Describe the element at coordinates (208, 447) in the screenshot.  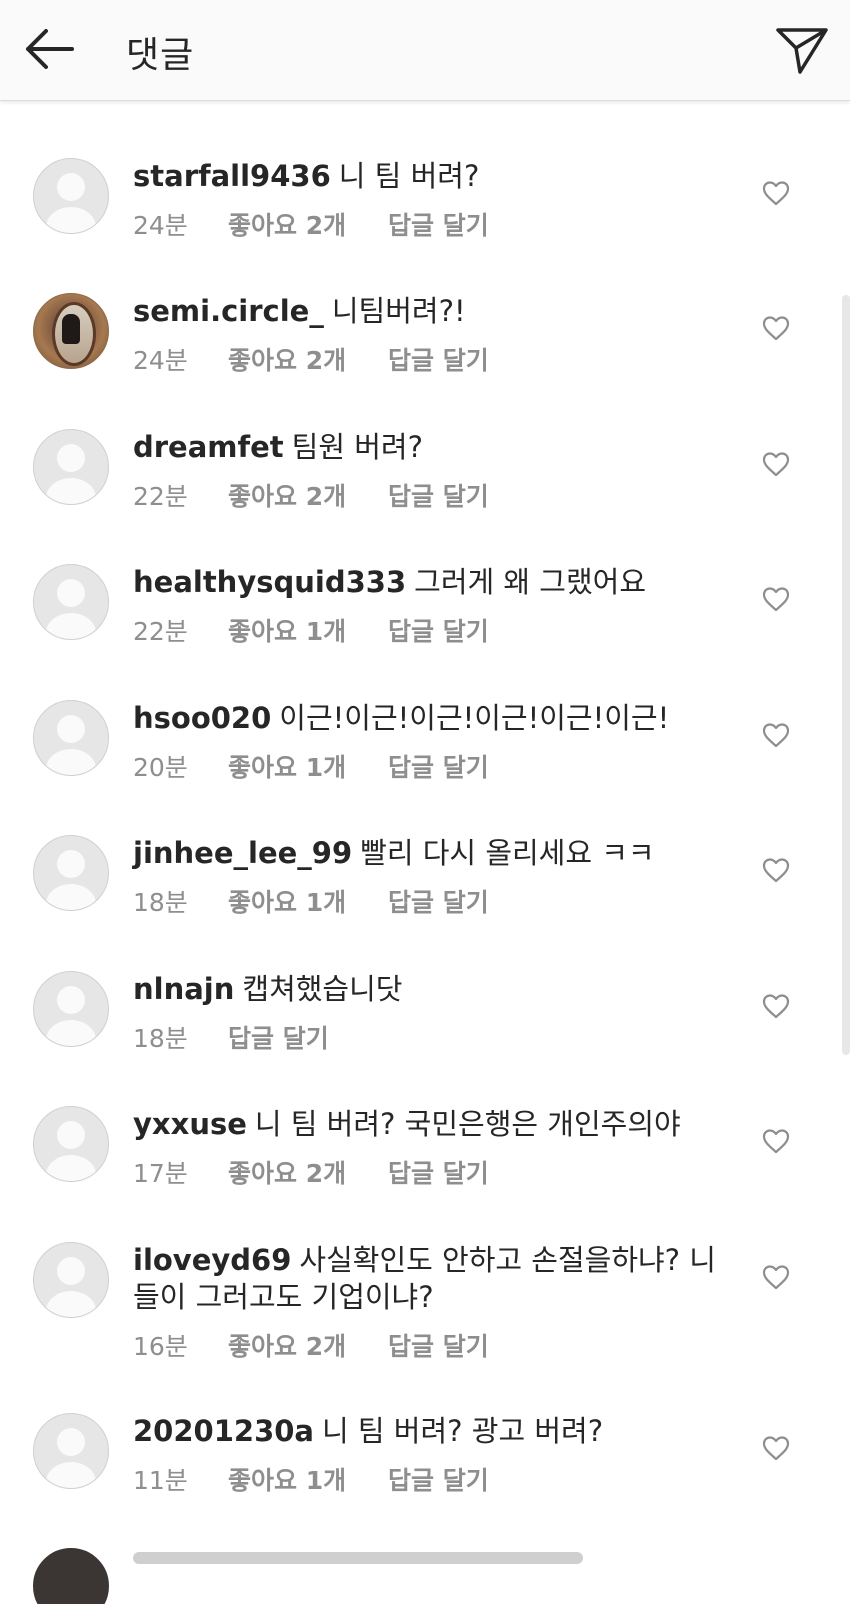
I see `comment-username: dreamfet` at that location.